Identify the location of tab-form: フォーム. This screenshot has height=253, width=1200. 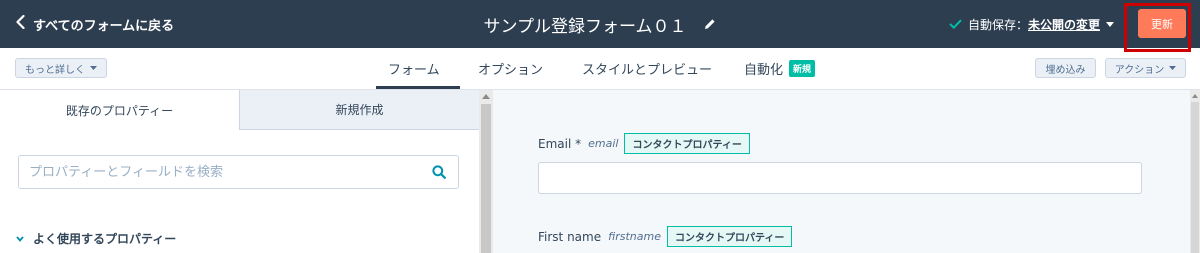
(418, 68).